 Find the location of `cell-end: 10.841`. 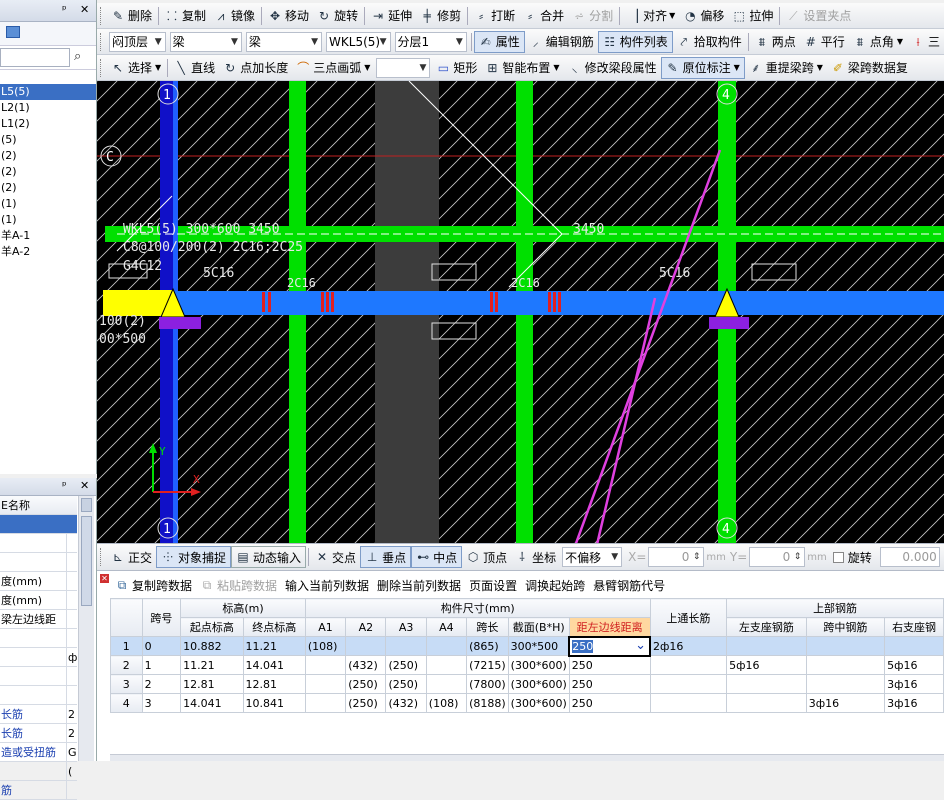

cell-end: 10.841 is located at coordinates (274, 703).